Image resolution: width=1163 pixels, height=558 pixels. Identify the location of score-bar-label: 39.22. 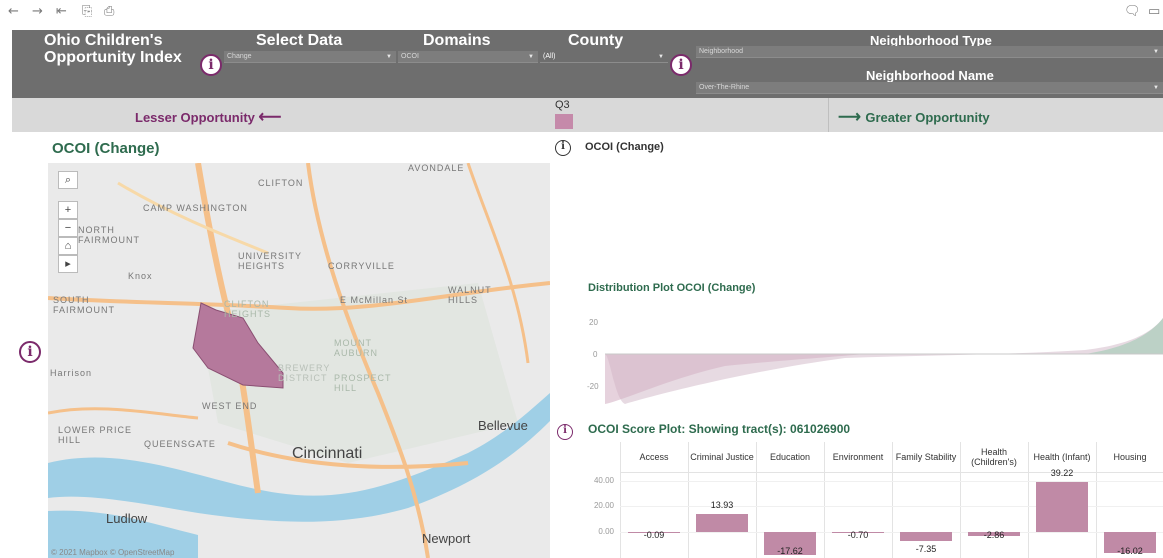
(1062, 472).